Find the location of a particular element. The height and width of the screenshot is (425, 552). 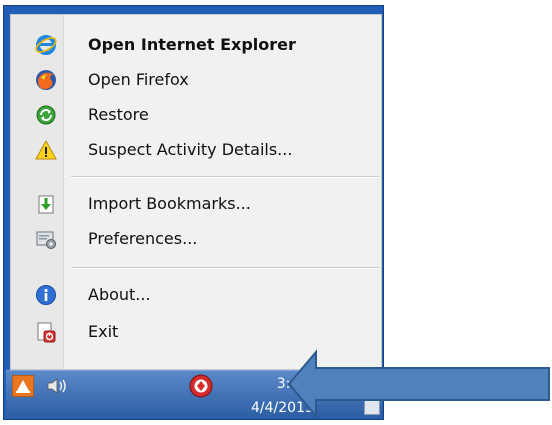

annotation-arrow is located at coordinates (418, 384).